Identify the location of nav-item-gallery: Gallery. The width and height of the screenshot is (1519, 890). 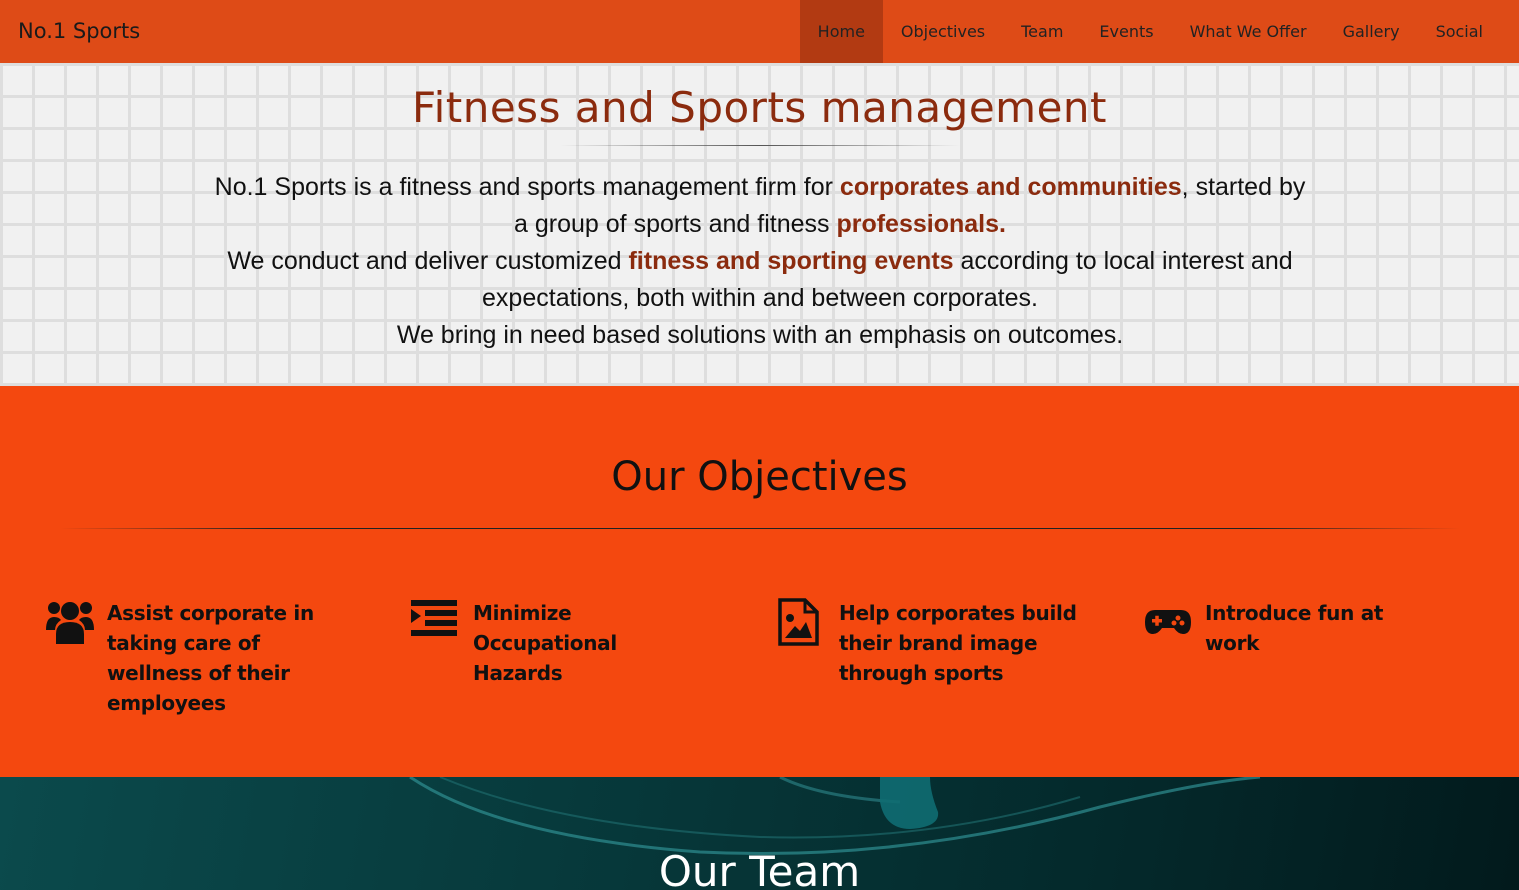
(1371, 31).